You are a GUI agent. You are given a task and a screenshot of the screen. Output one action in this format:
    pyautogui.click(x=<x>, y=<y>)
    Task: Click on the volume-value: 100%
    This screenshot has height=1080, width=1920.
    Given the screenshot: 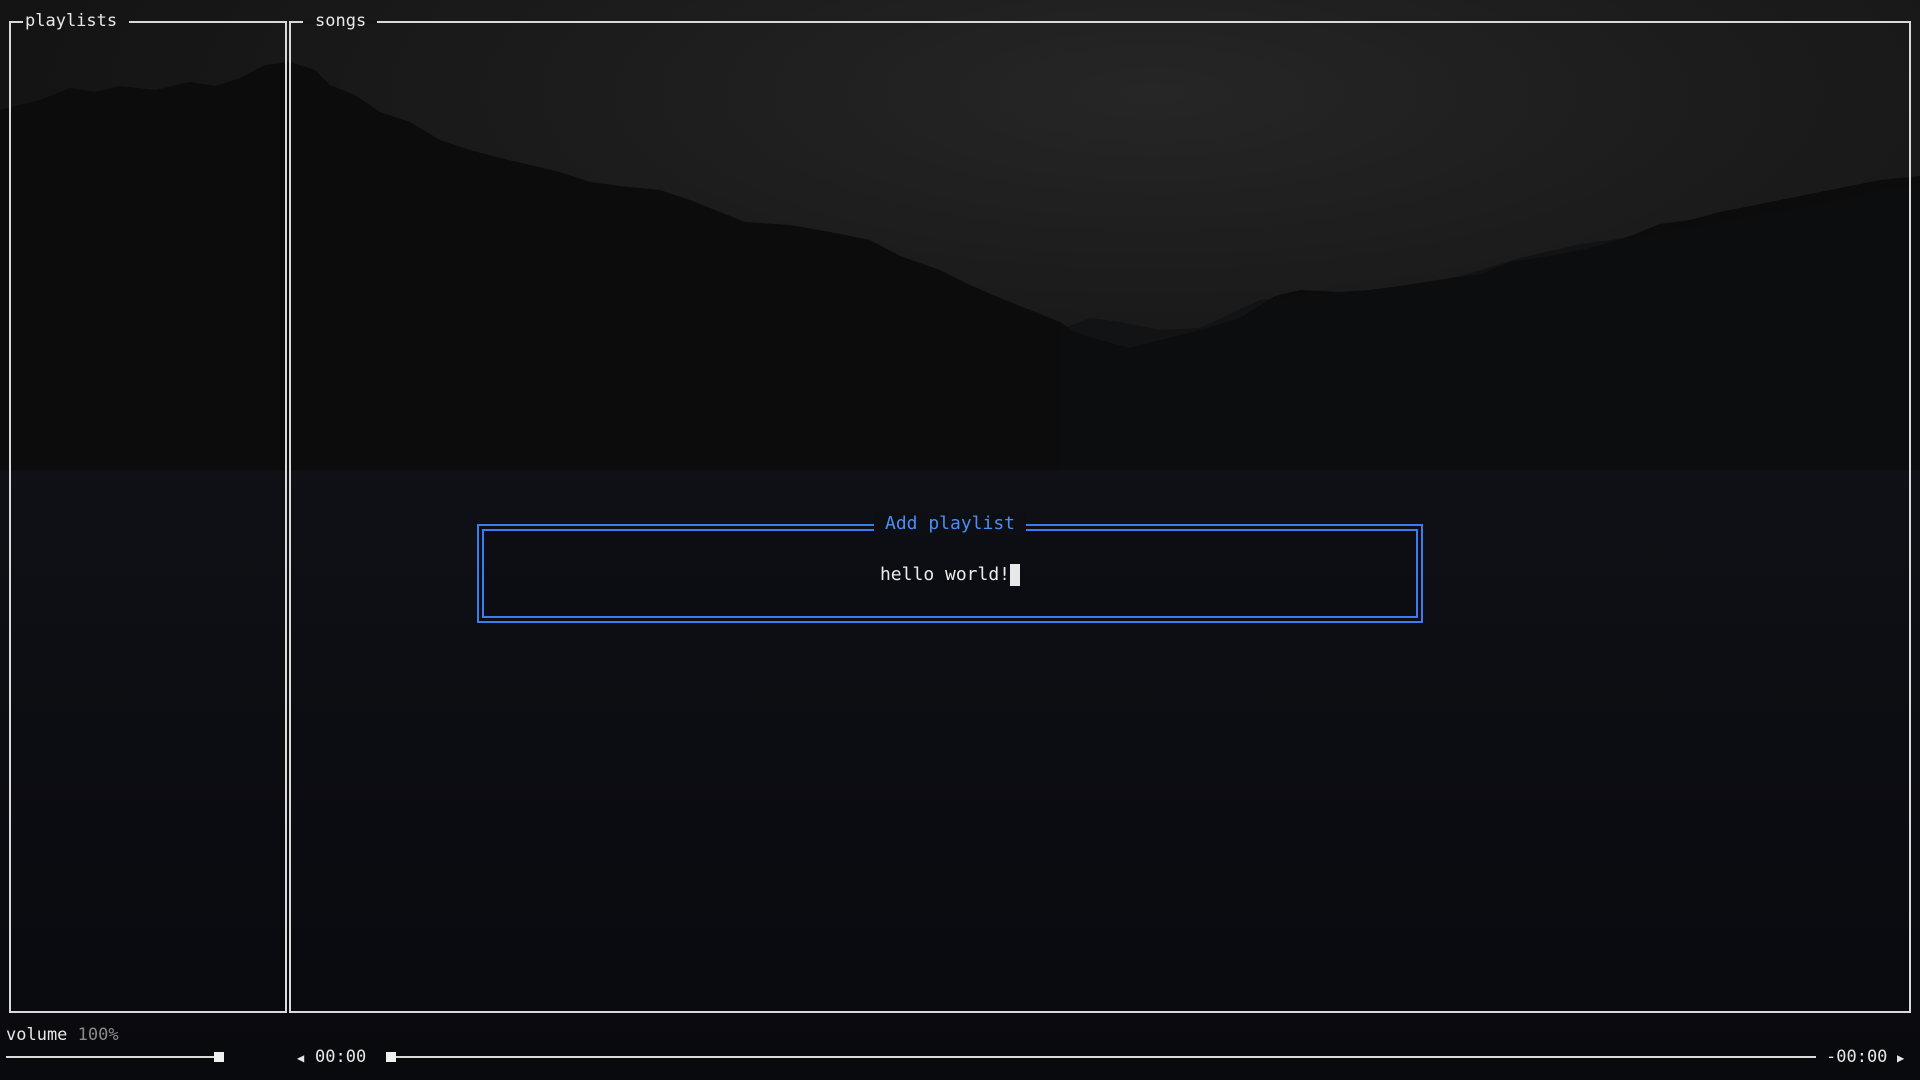 What is the action you would take?
    pyautogui.click(x=98, y=1035)
    